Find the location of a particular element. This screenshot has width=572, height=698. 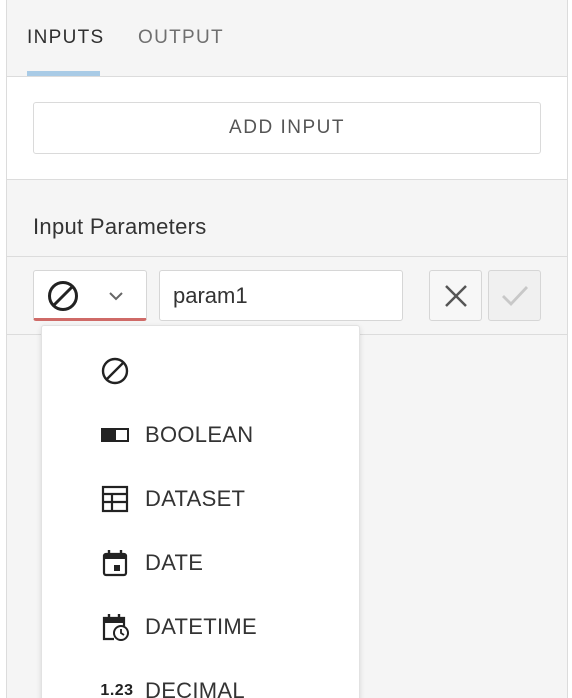

dropdown-item-boolean: BOOLEAN is located at coordinates (200, 435).